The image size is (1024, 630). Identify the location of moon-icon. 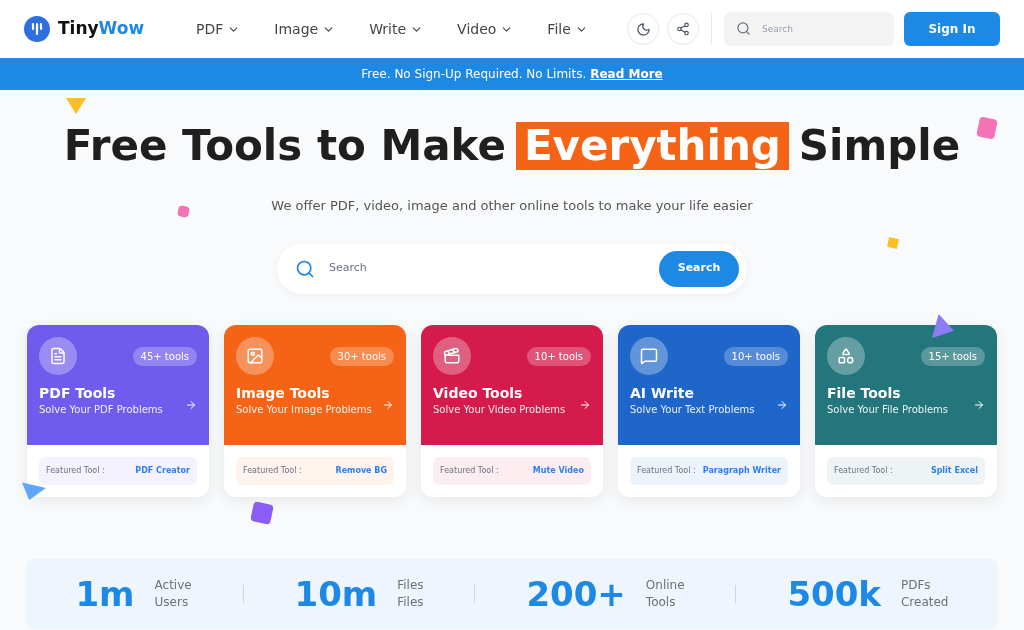
(643, 29).